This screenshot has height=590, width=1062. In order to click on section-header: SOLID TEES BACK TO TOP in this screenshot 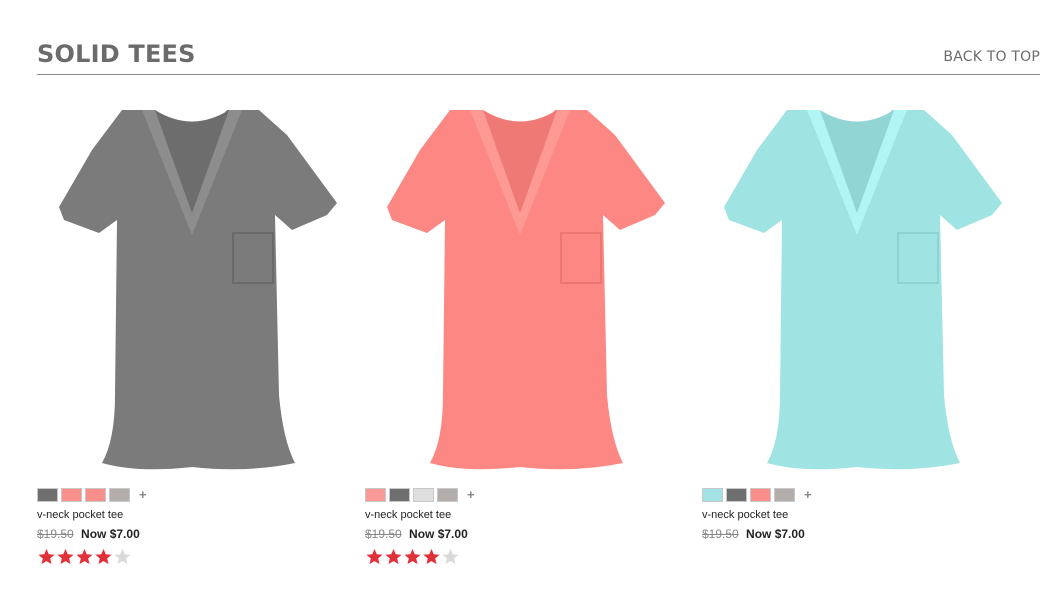, I will do `click(538, 56)`.